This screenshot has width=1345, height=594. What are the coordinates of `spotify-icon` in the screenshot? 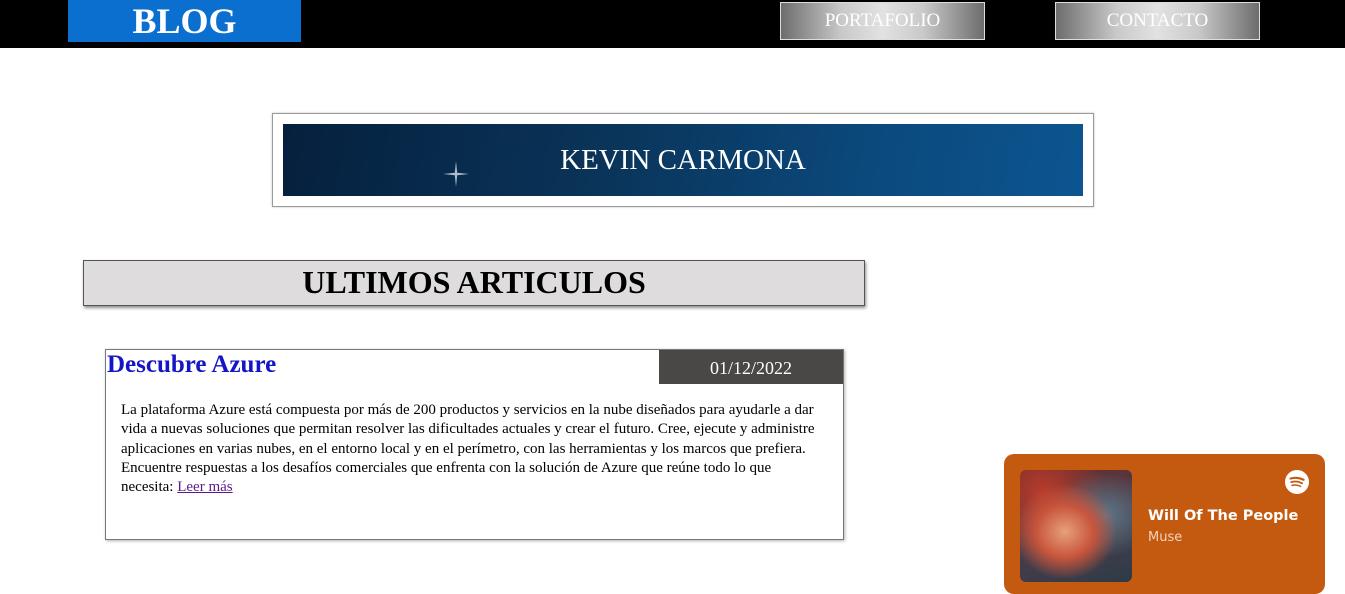 It's located at (1297, 482).